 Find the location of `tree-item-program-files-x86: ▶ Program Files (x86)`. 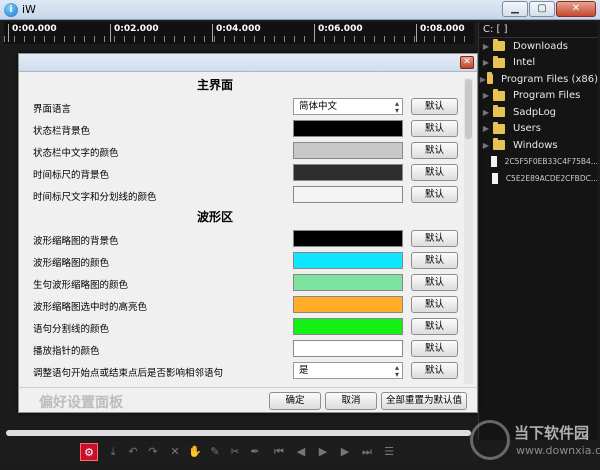

tree-item-program-files-x86: ▶ Program Files (x86) is located at coordinates (538, 79).